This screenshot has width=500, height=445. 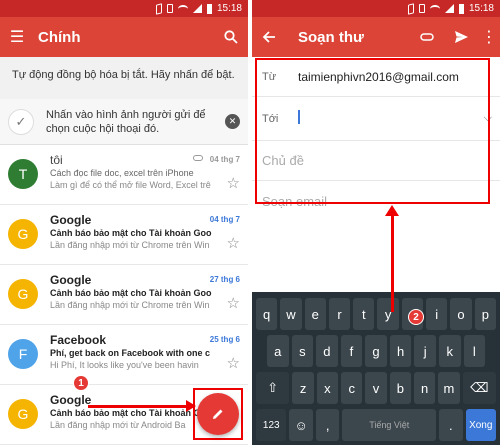 I want to click on send-icon, so click(x=461, y=37).